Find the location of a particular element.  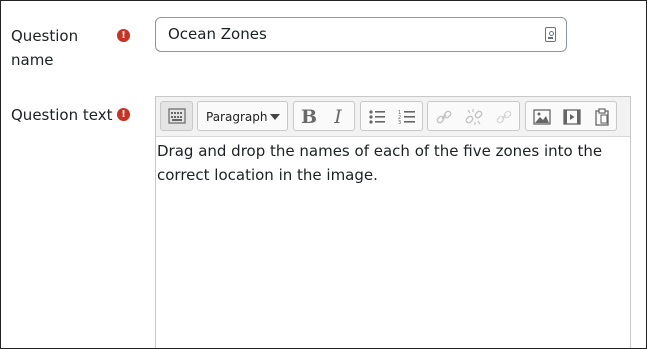

bold-icon: B is located at coordinates (309, 117).